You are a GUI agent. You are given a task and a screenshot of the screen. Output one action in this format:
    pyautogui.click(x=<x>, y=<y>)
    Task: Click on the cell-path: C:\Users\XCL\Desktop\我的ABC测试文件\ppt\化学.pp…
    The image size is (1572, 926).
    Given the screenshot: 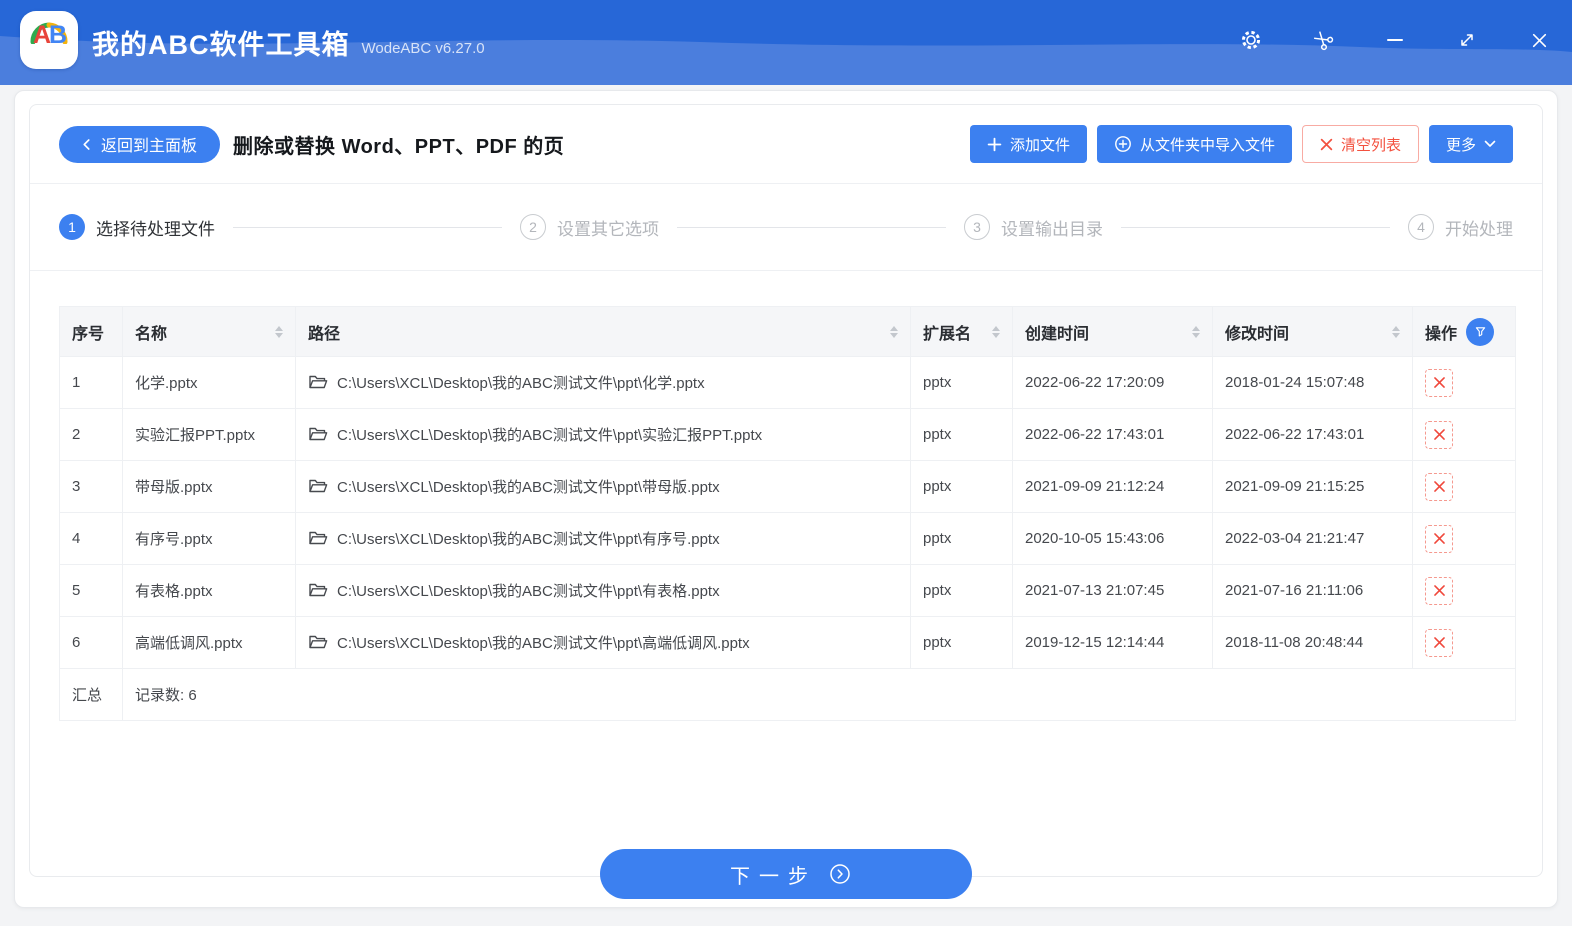 What is the action you would take?
    pyautogui.click(x=603, y=382)
    